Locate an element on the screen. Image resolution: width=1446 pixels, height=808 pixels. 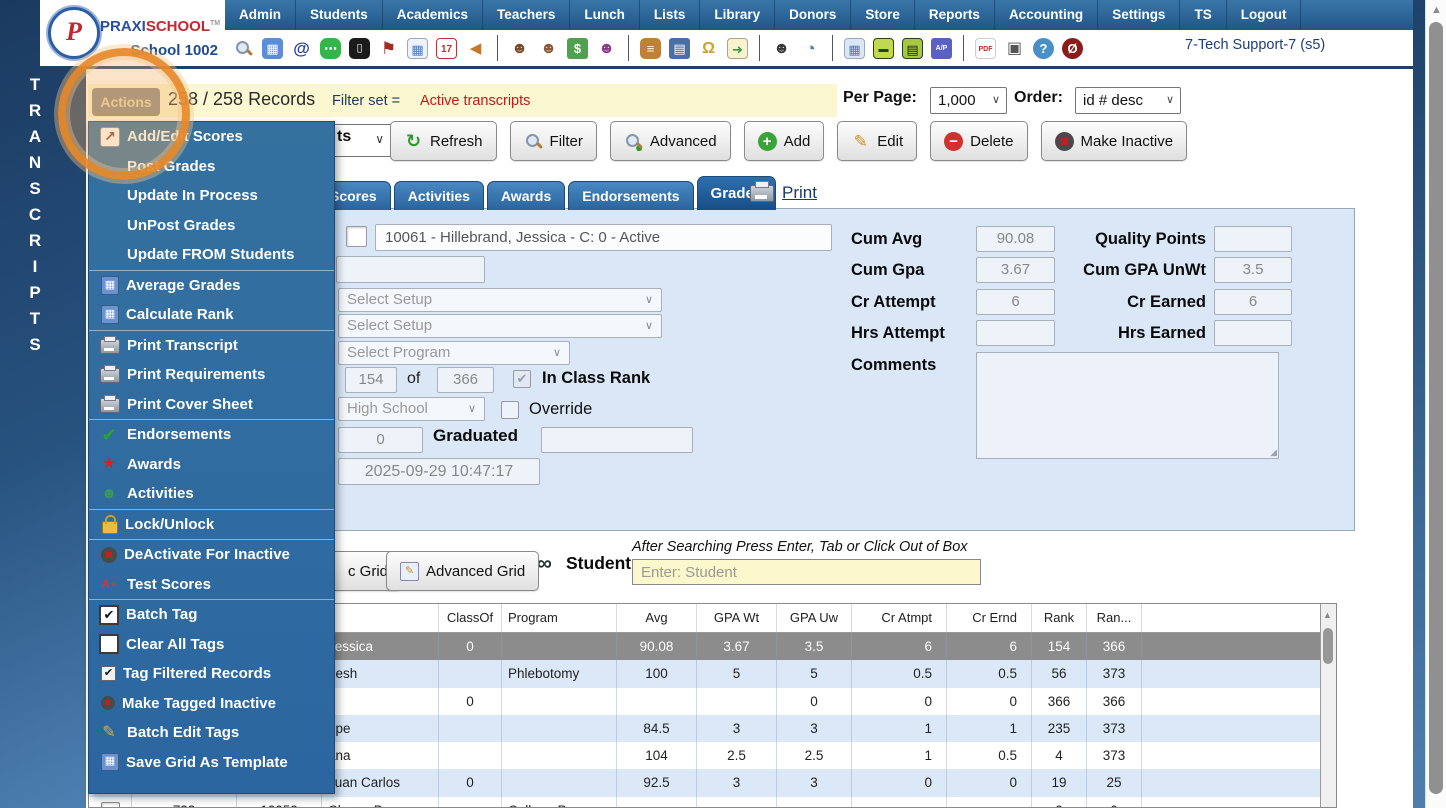
cheque-icon: ▬ is located at coordinates (883, 48).